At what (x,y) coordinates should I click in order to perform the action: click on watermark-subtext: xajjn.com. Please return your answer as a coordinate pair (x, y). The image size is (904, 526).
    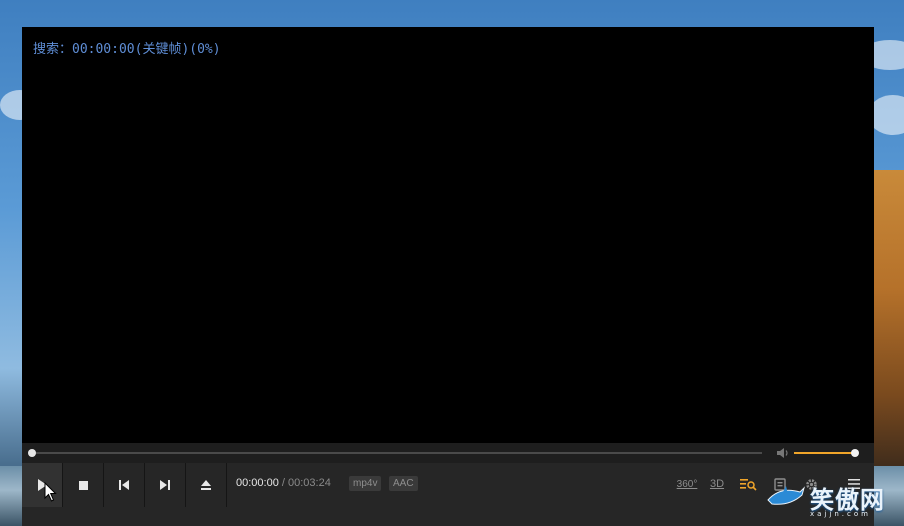
    Looking at the image, I should click on (840, 514).